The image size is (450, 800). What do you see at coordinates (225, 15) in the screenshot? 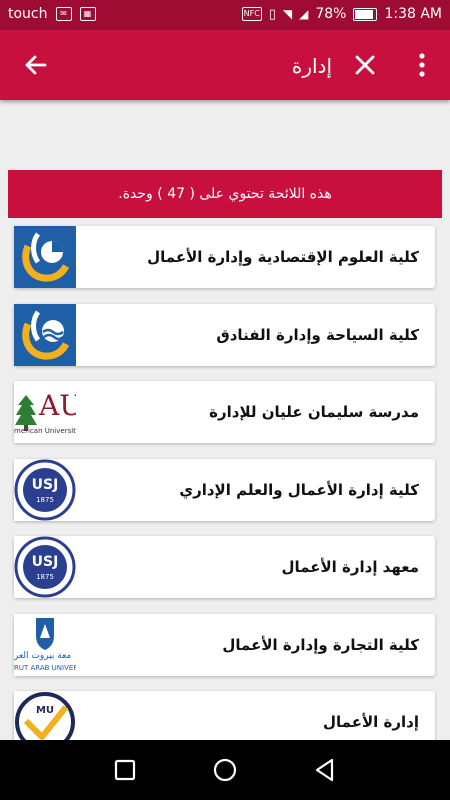
I see `status-bar: touch ✉ ▦ NFC ▯ ◥ ◢ 78% 1:38 AM` at bounding box center [225, 15].